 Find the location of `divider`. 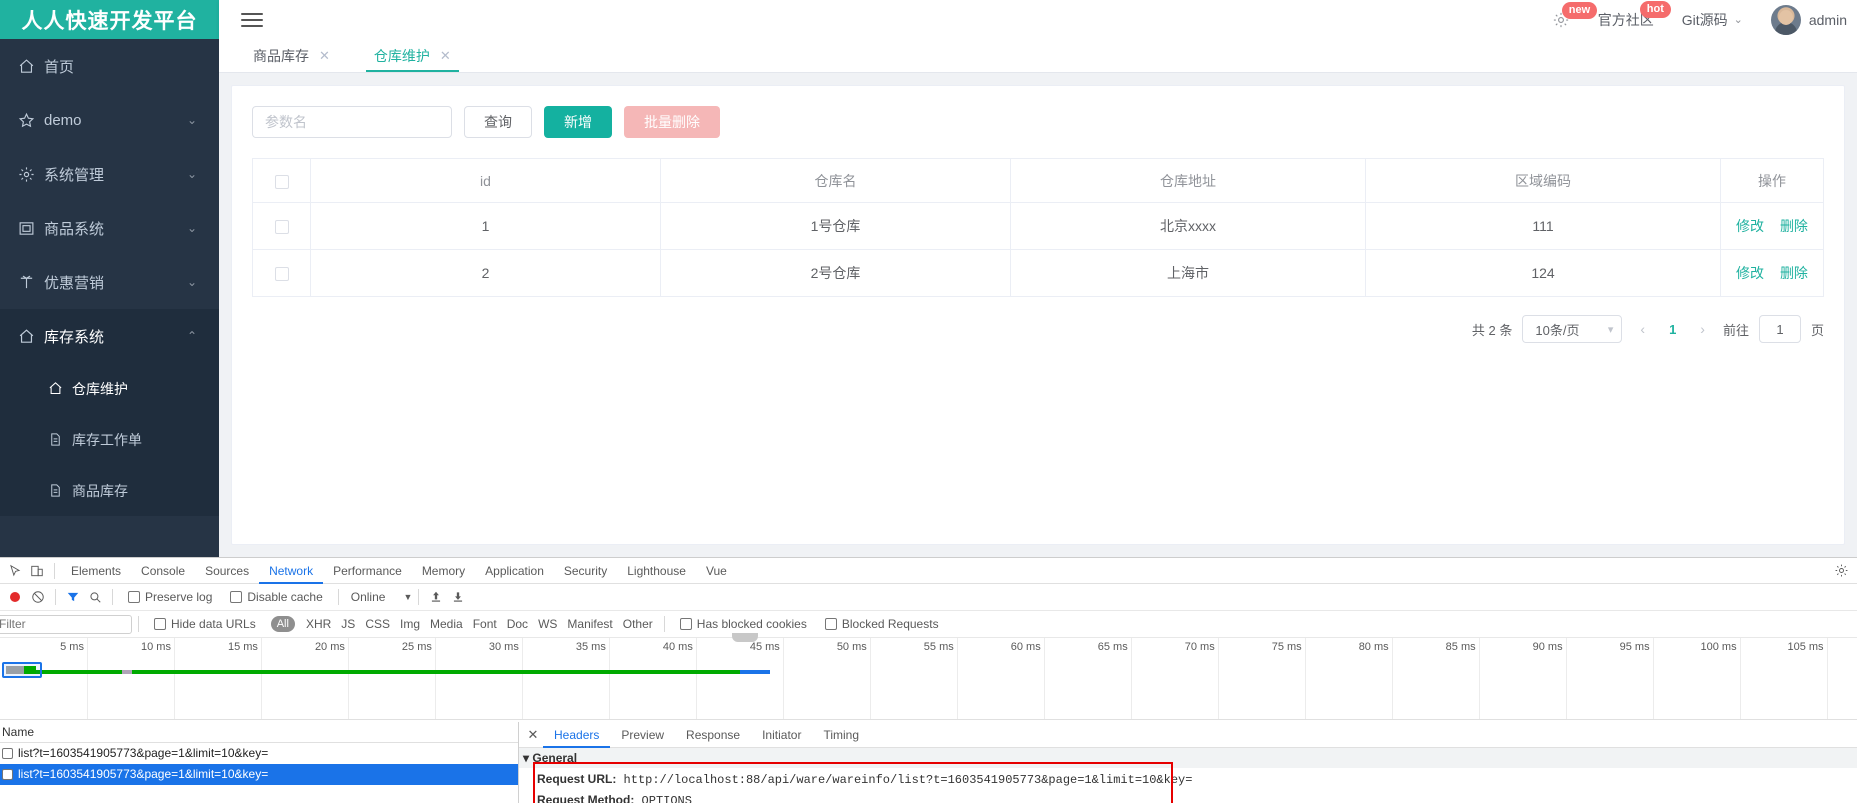

divider is located at coordinates (55, 597).